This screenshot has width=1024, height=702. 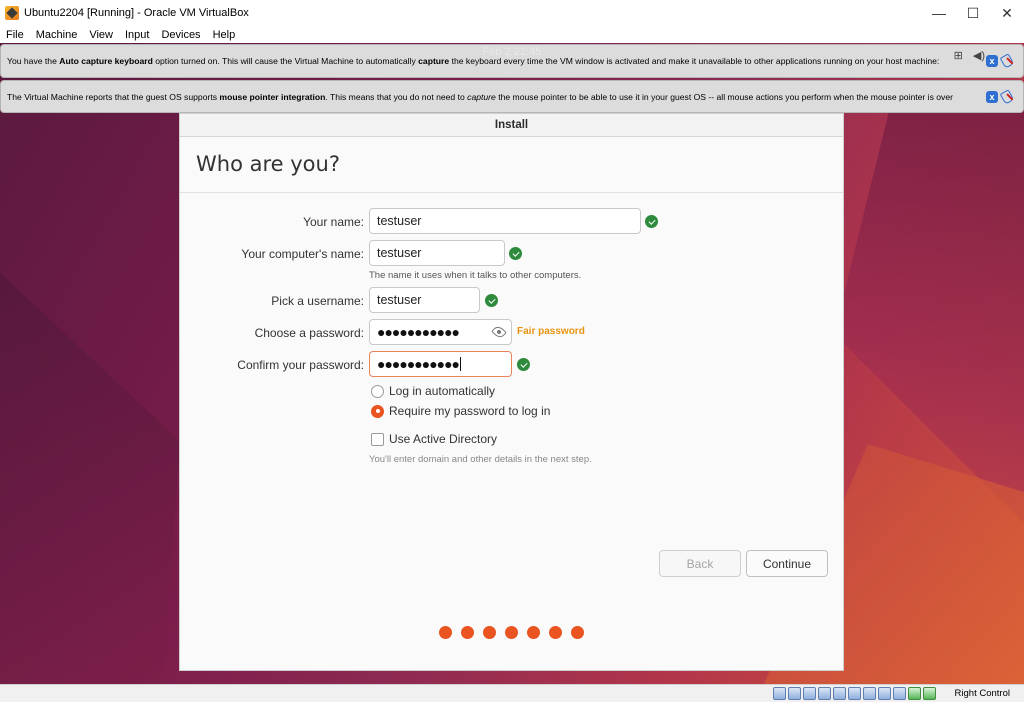 What do you see at coordinates (939, 13) in the screenshot?
I see `minimize-button: —` at bounding box center [939, 13].